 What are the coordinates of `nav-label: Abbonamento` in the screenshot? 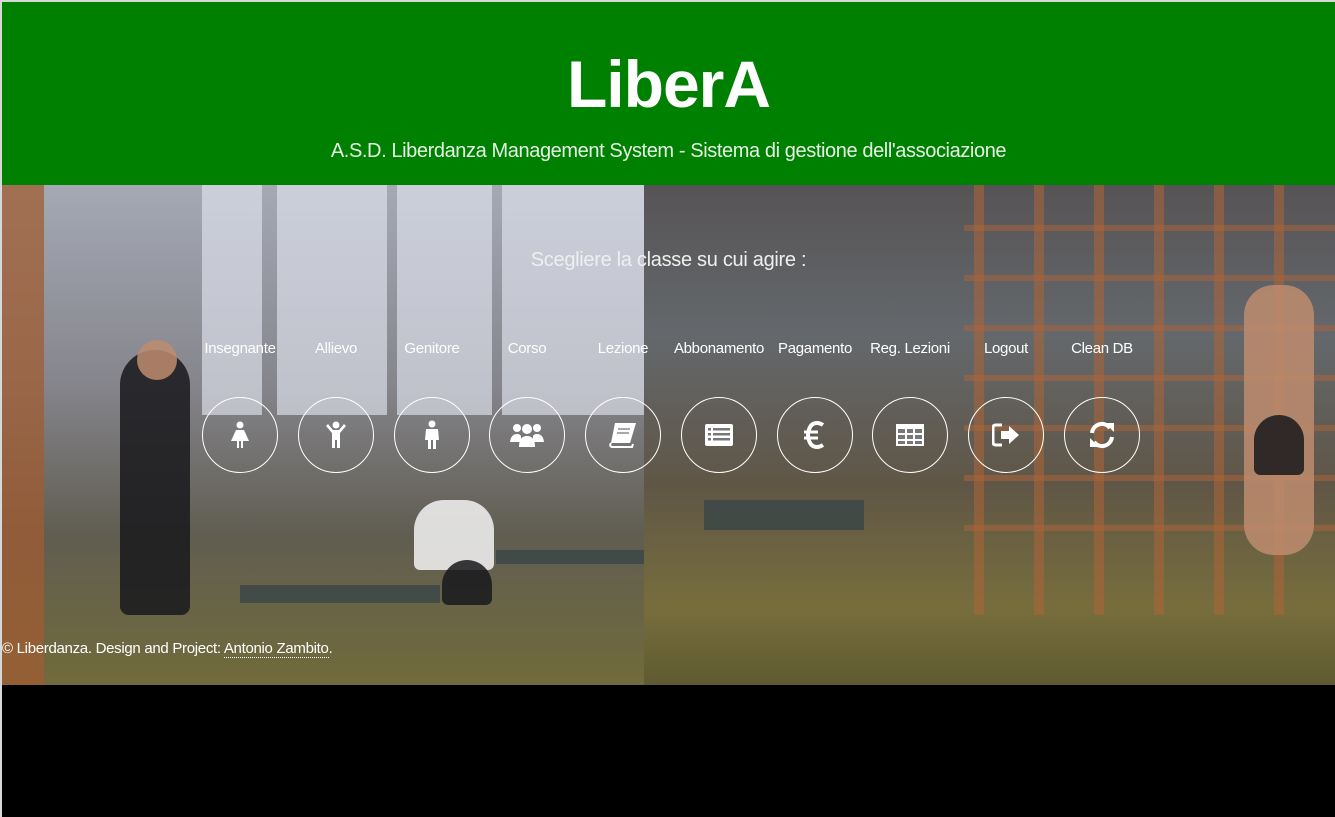 It's located at (719, 348).